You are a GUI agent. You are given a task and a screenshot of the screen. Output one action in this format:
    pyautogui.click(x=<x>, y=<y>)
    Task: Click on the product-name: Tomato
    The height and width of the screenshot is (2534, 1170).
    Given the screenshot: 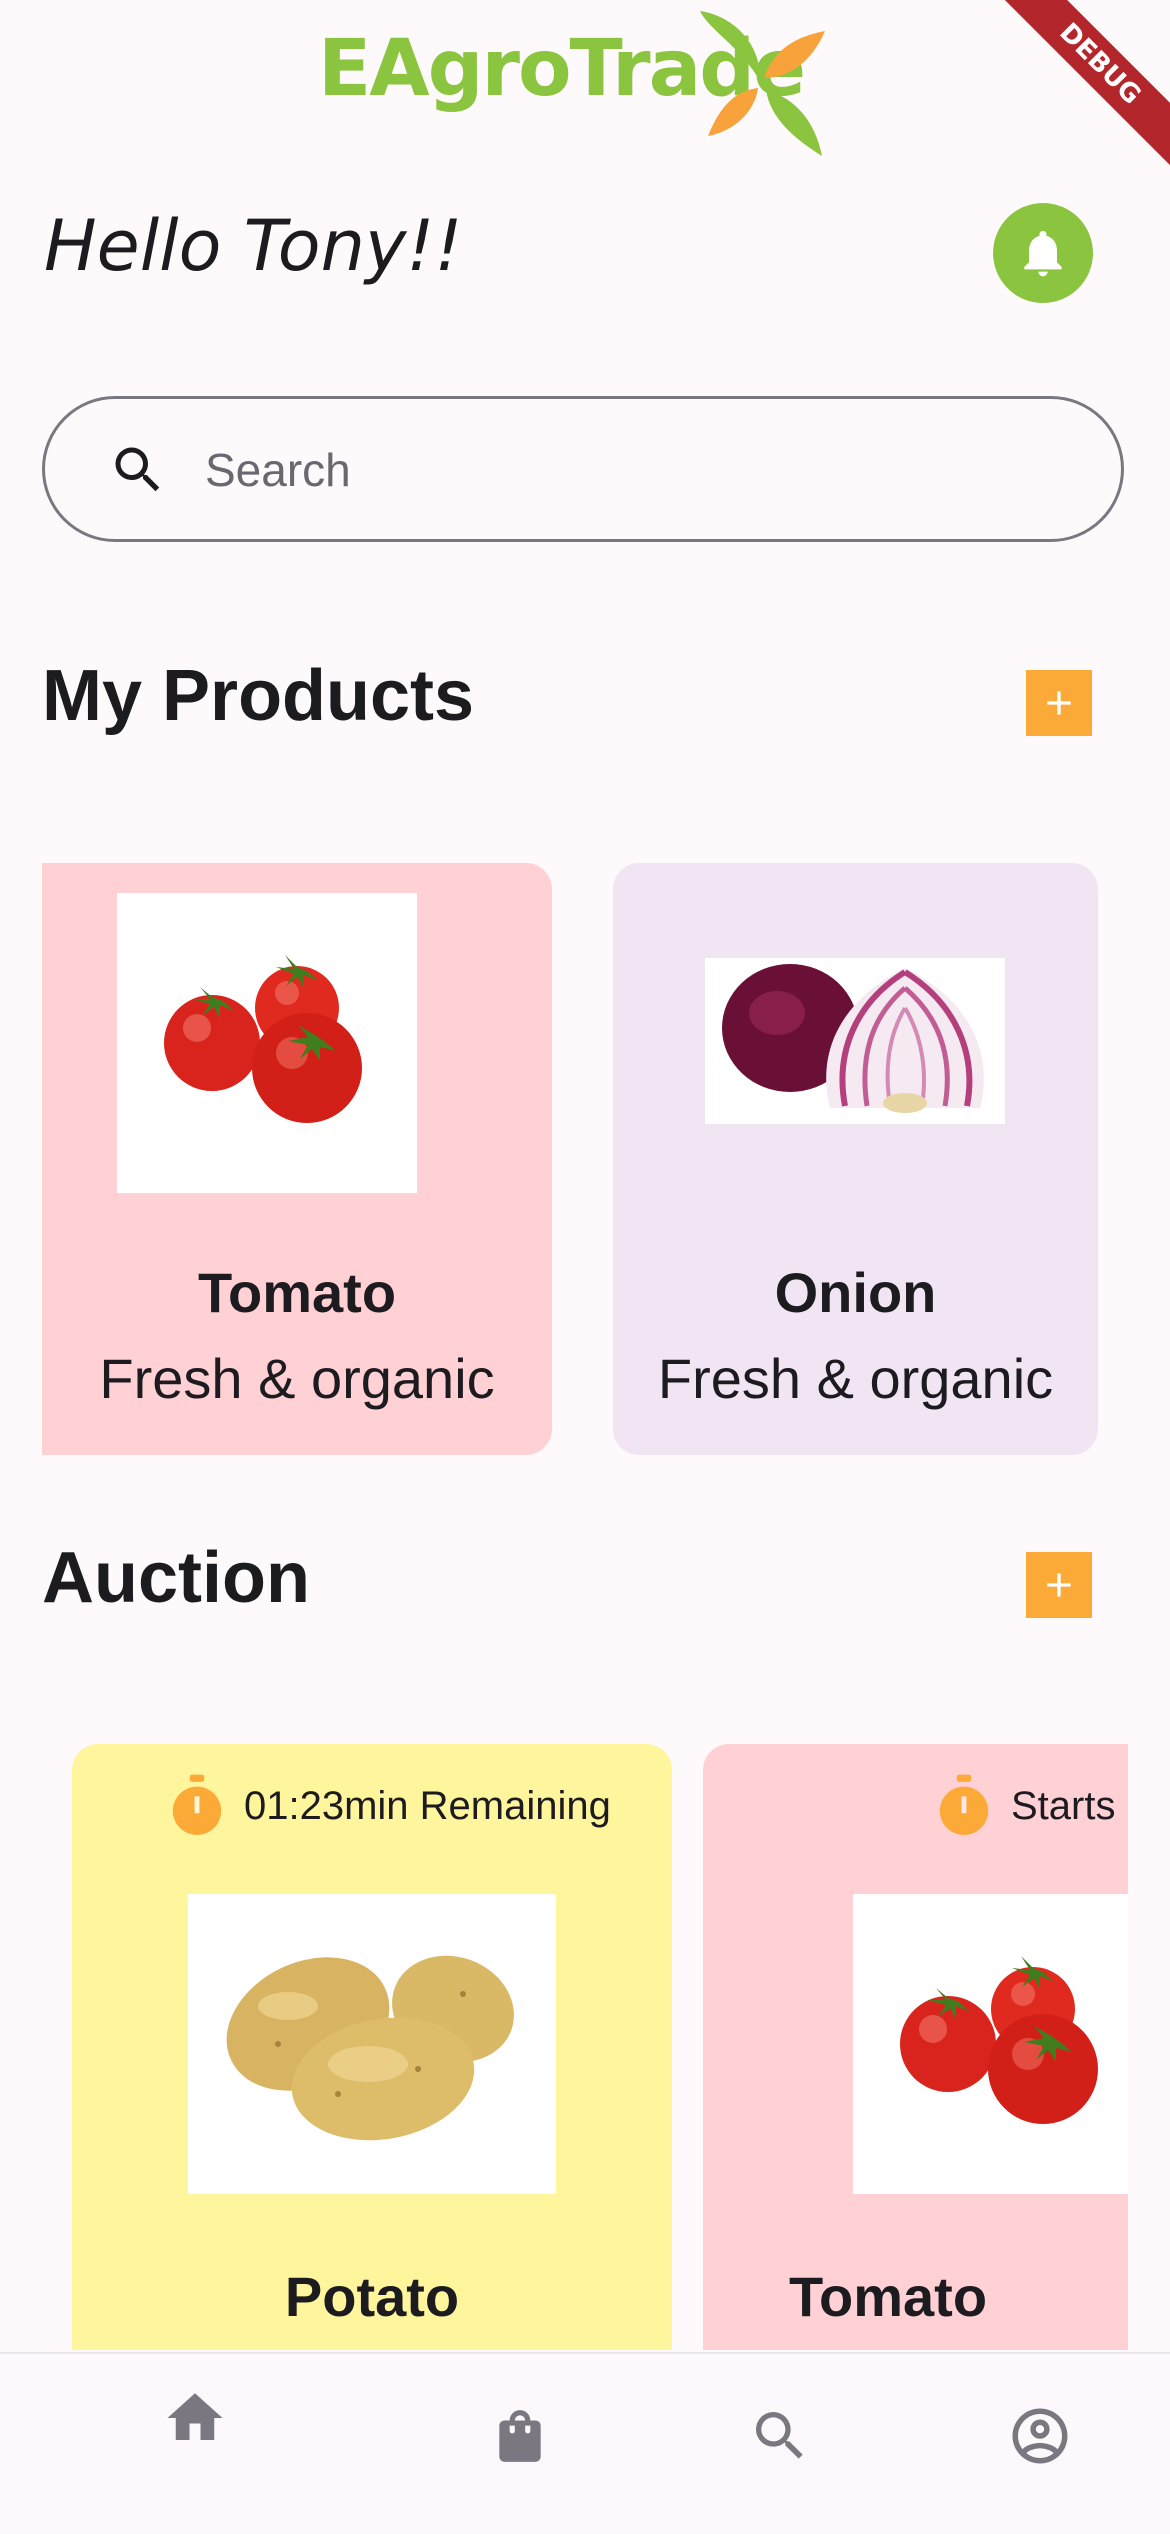 What is the action you would take?
    pyautogui.click(x=297, y=1292)
    